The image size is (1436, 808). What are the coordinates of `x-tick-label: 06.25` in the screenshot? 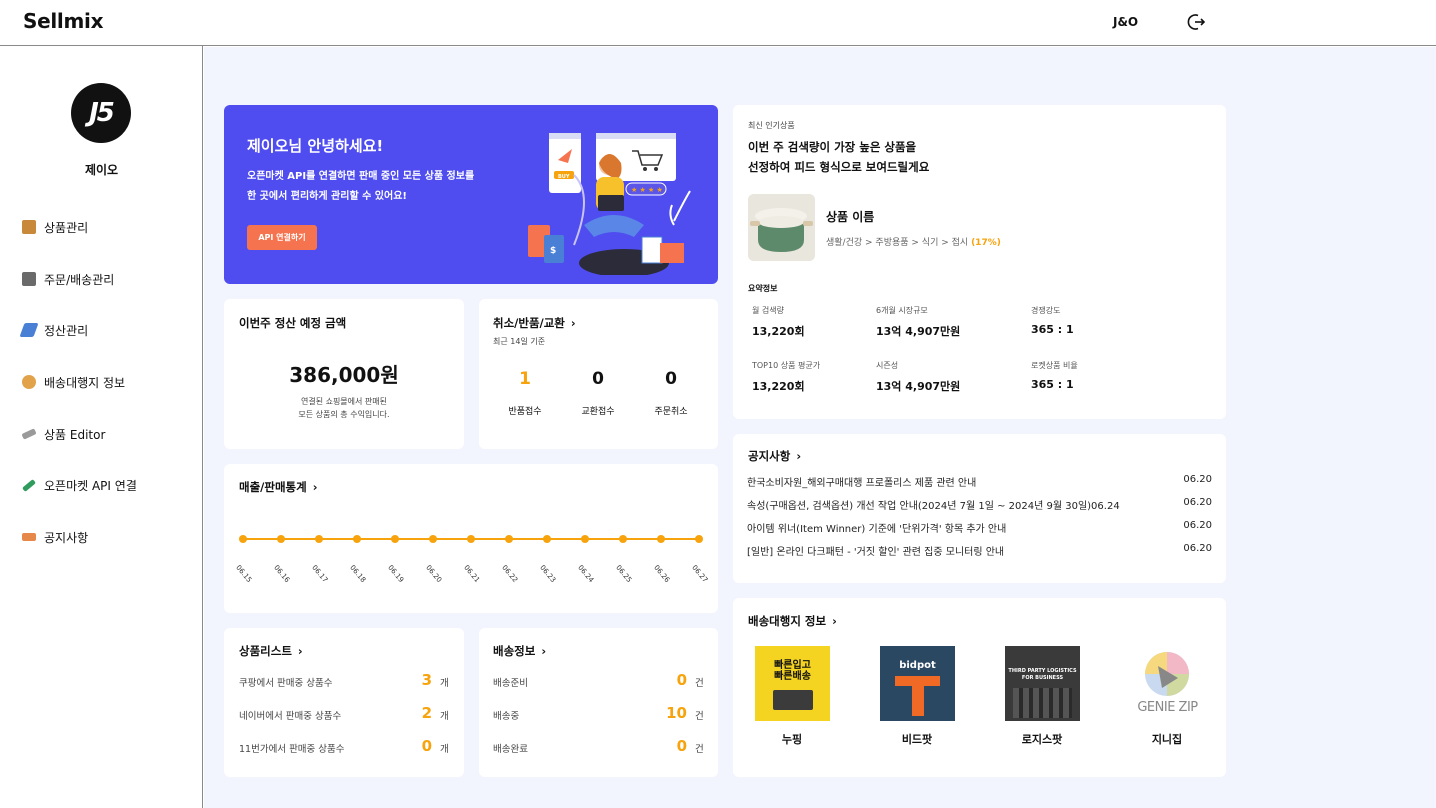 It's located at (623, 574).